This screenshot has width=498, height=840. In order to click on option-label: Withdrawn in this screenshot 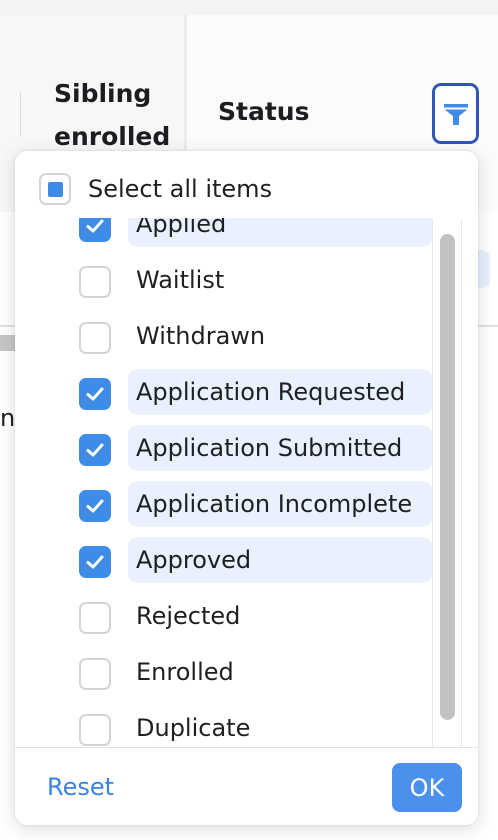, I will do `click(201, 336)`.